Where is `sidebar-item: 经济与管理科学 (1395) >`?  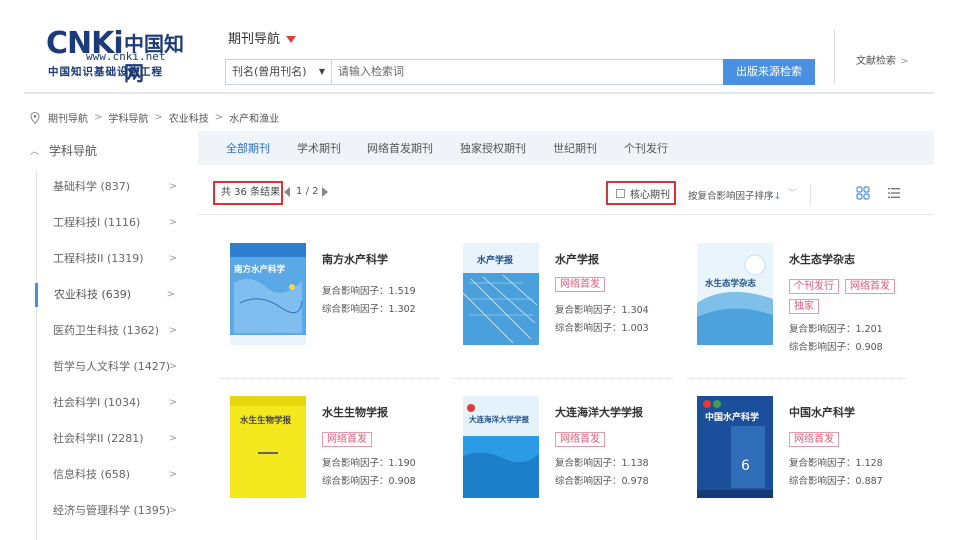
sidebar-item: 经济与管理科学 (1395) > is located at coordinates (112, 511).